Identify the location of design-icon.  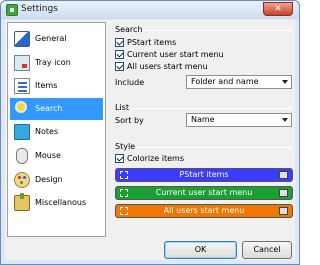
(22, 180).